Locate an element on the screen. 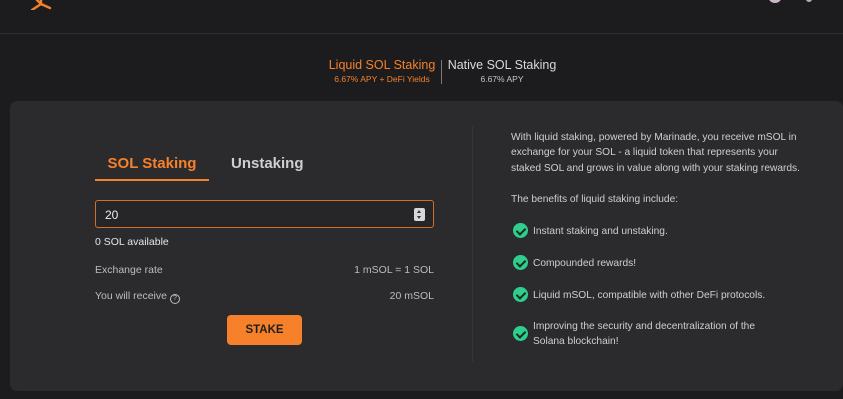 This screenshot has width=843, height=399. benefits-title: The benefits of liquid staking include: is located at coordinates (595, 199).